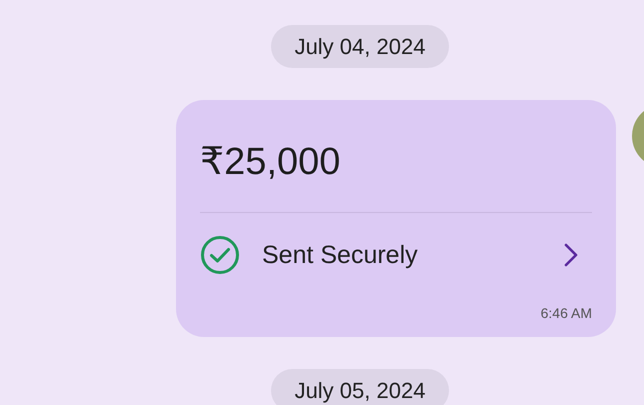 This screenshot has height=405, width=644. What do you see at coordinates (396, 176) in the screenshot?
I see `amount-text: ₹25,000` at bounding box center [396, 176].